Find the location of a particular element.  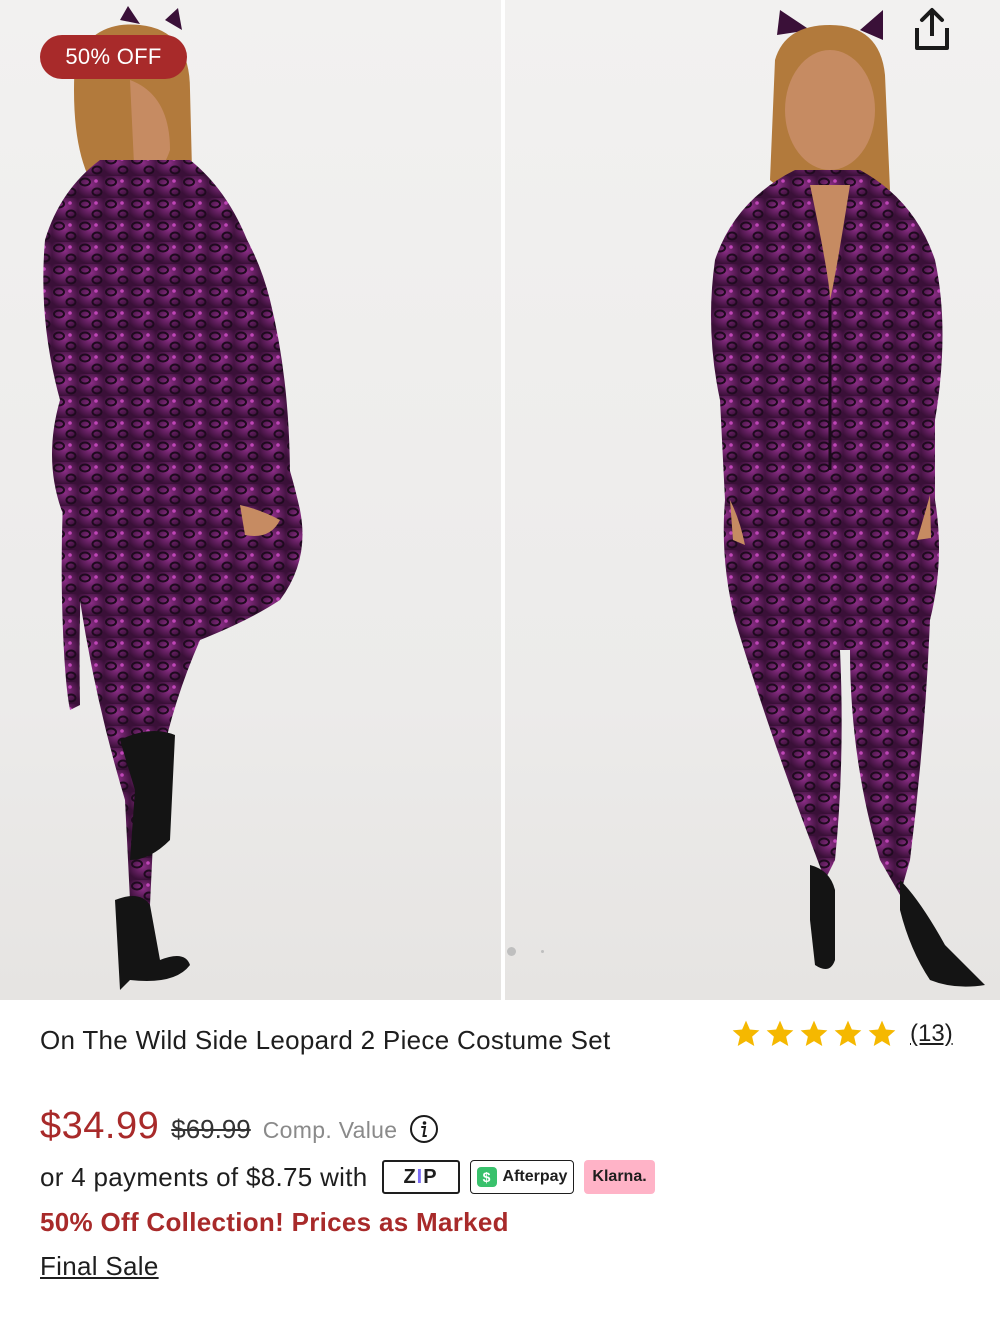

zip-logo-z: Z is located at coordinates (410, 1176).